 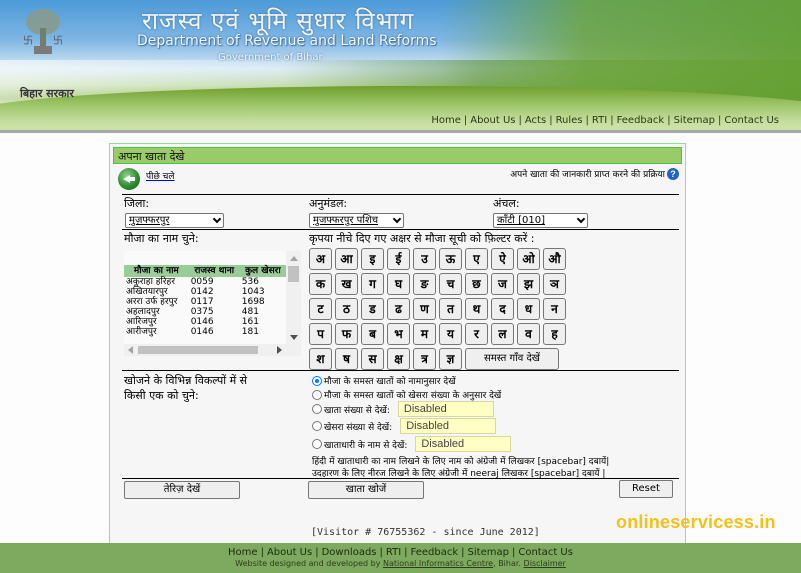 What do you see at coordinates (450, 284) in the screenshot?
I see `letter-button: च` at bounding box center [450, 284].